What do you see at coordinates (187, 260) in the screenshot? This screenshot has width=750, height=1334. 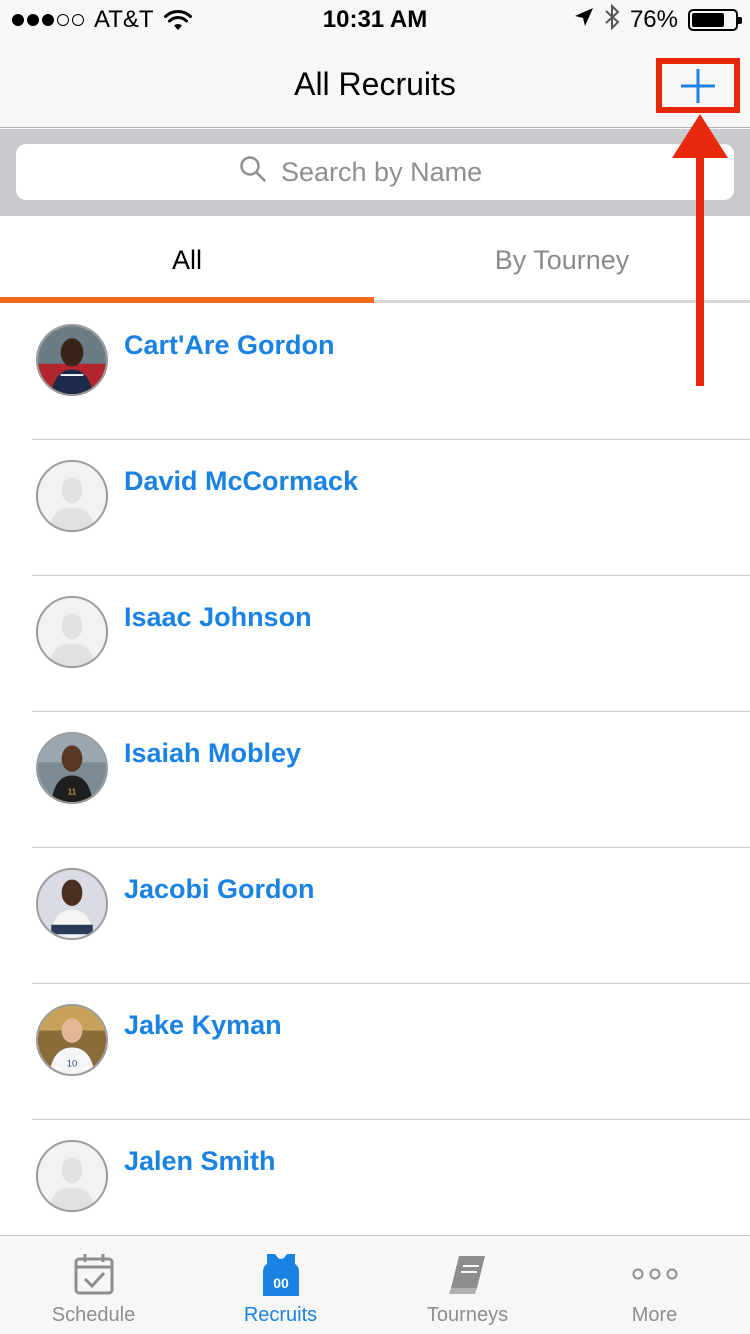 I see `tab-all: All` at bounding box center [187, 260].